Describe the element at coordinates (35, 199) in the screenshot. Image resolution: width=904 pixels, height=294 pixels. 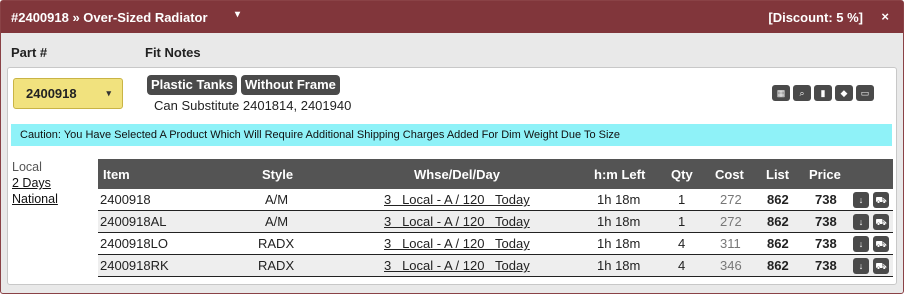
I see `location-link-national: National` at that location.